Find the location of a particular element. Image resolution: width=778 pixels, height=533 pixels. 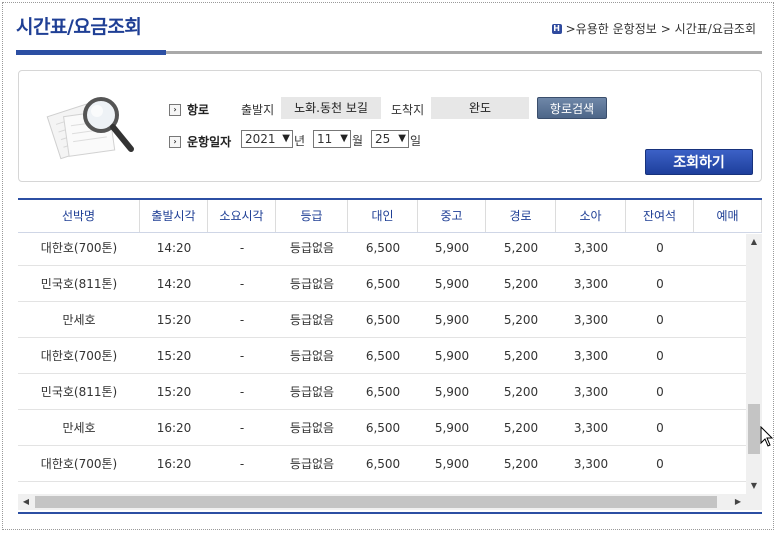

title-underline is located at coordinates (464, 52).